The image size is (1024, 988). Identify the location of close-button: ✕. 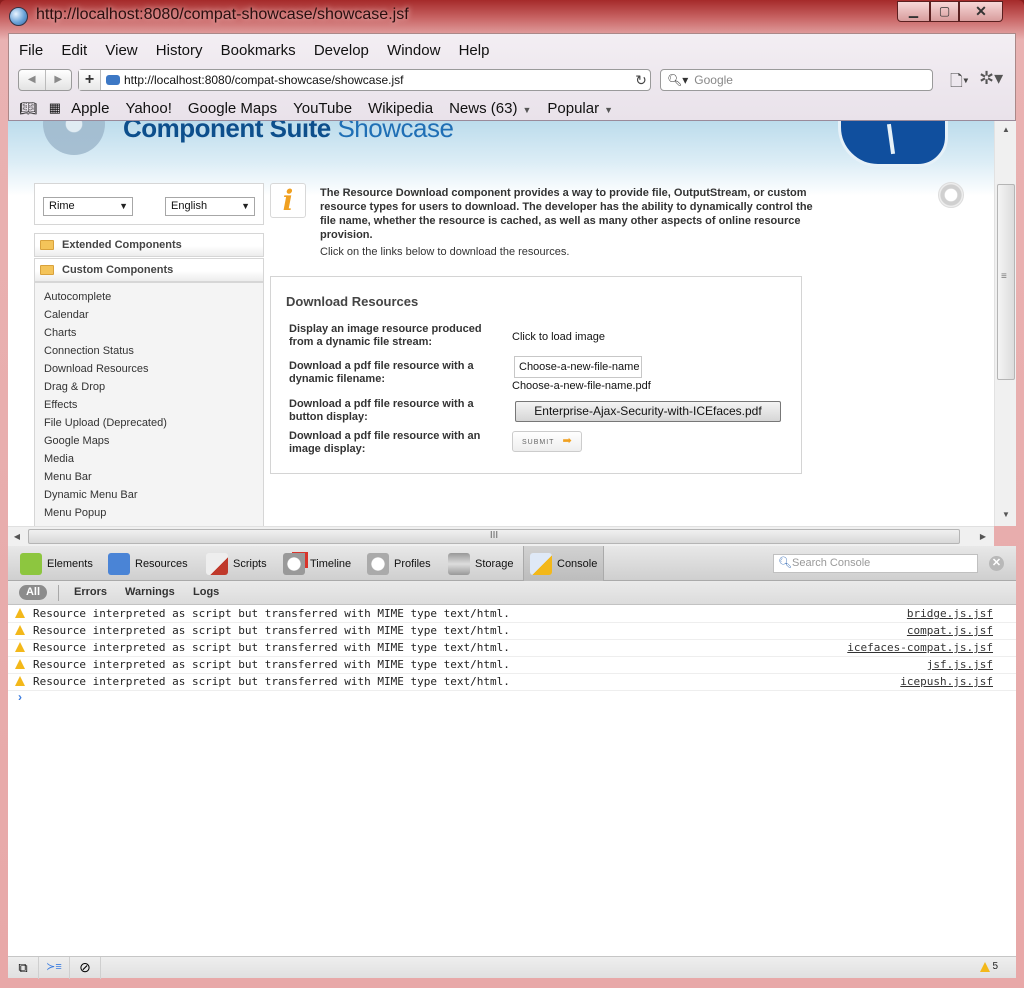
(981, 11).